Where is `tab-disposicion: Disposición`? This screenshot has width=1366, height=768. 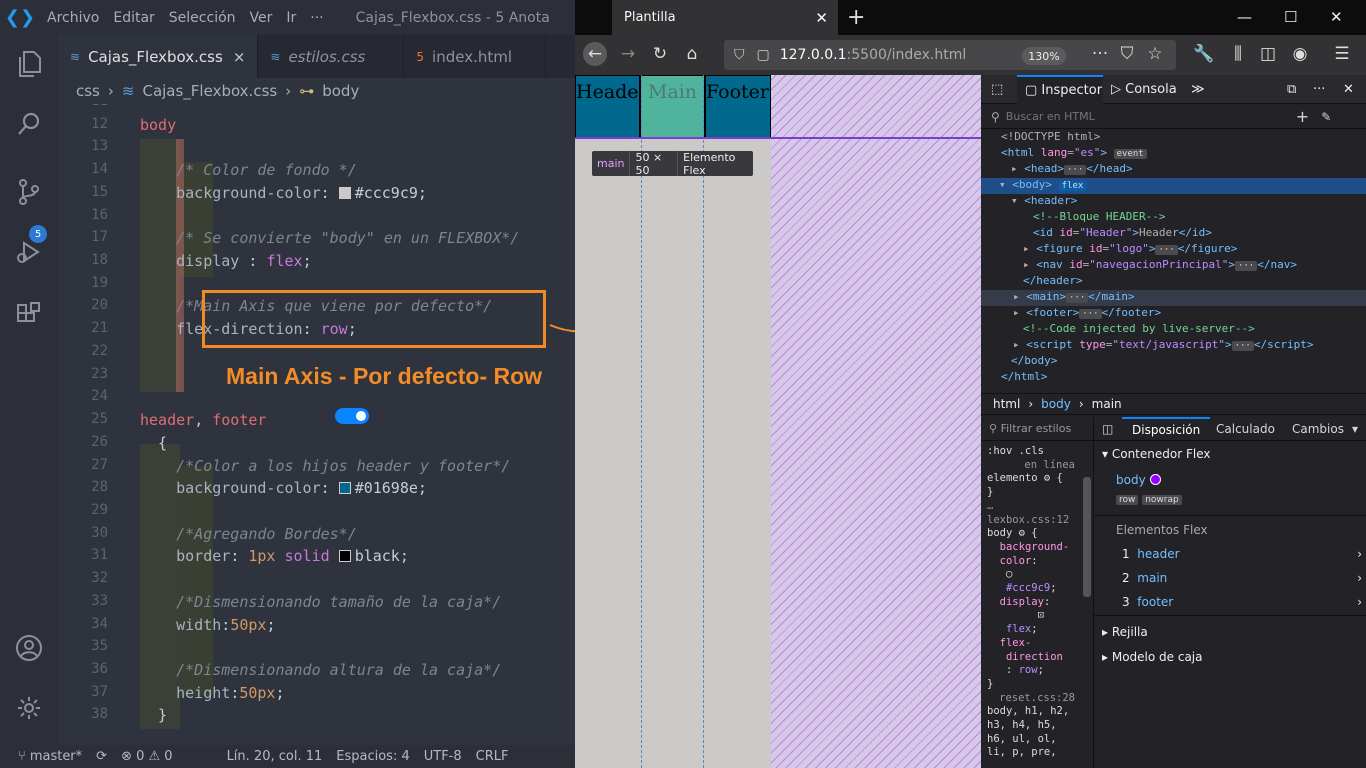 tab-disposicion: Disposición is located at coordinates (1166, 429).